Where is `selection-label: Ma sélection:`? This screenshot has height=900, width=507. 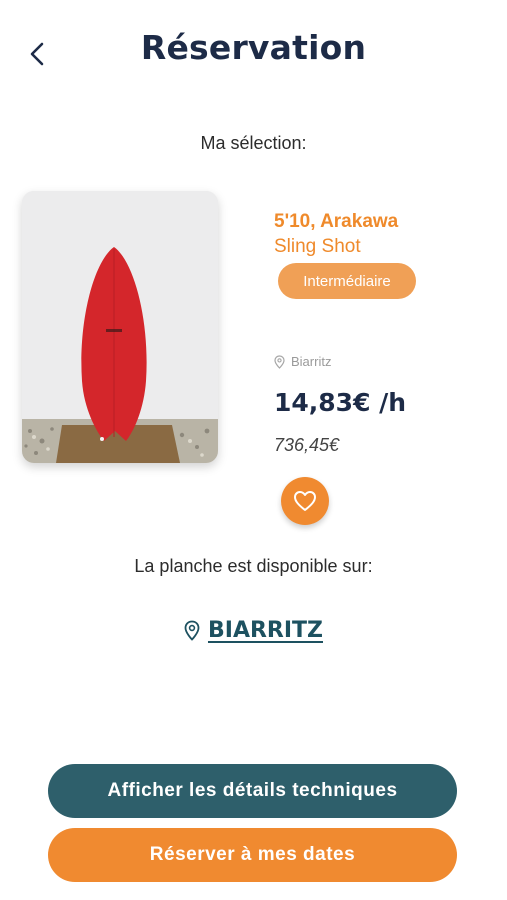 selection-label: Ma sélection: is located at coordinates (253, 143).